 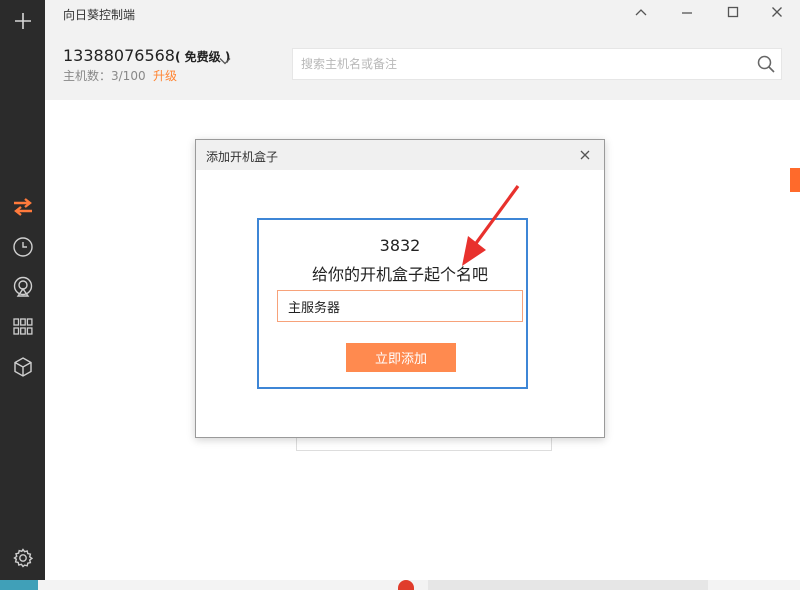 I want to click on search-box, so click(x=537, y=64).